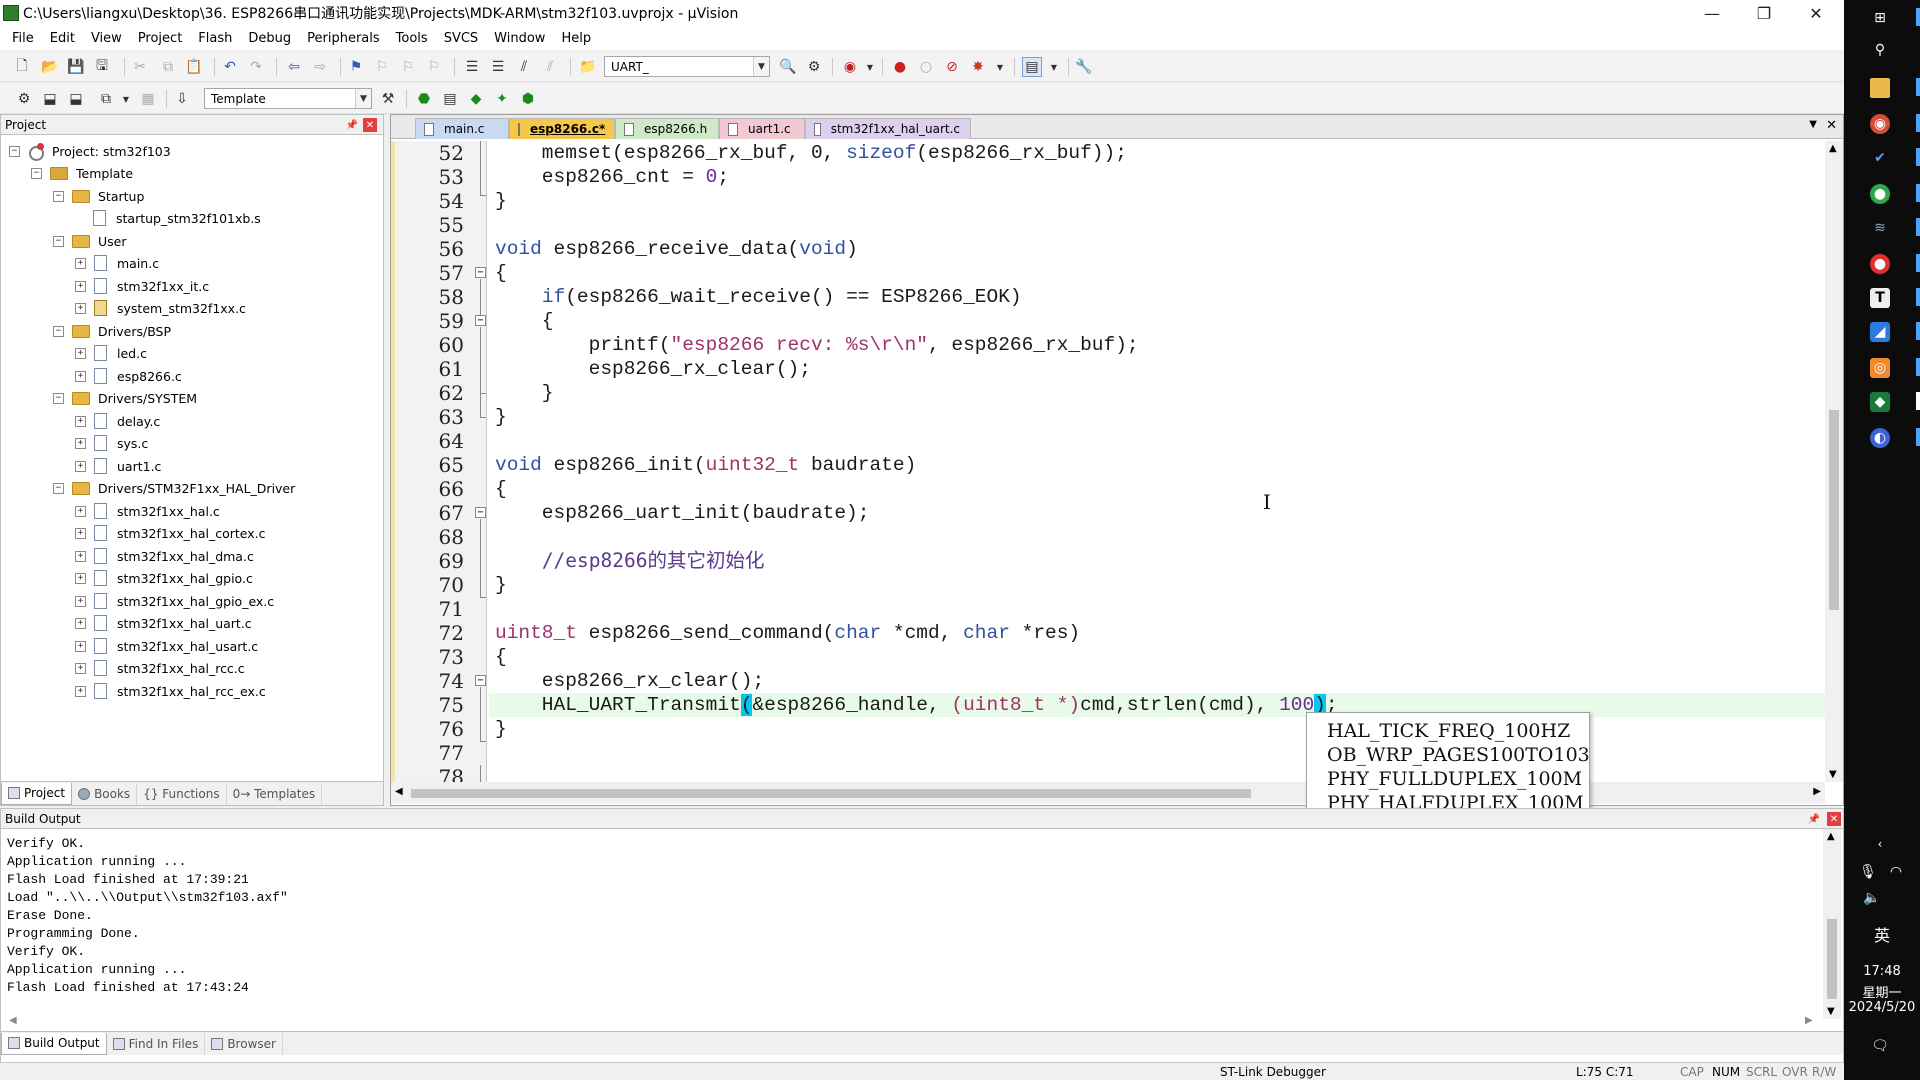  Describe the element at coordinates (163, 623) in the screenshot. I see `tree-file: + stm32f1xx_hal_uart.c` at that location.